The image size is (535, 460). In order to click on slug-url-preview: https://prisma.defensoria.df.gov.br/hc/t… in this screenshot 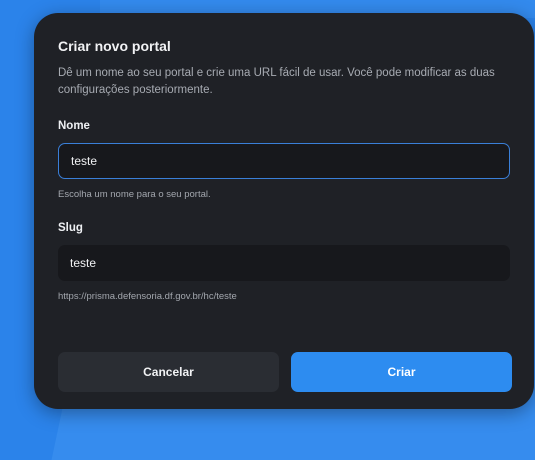, I will do `click(147, 296)`.